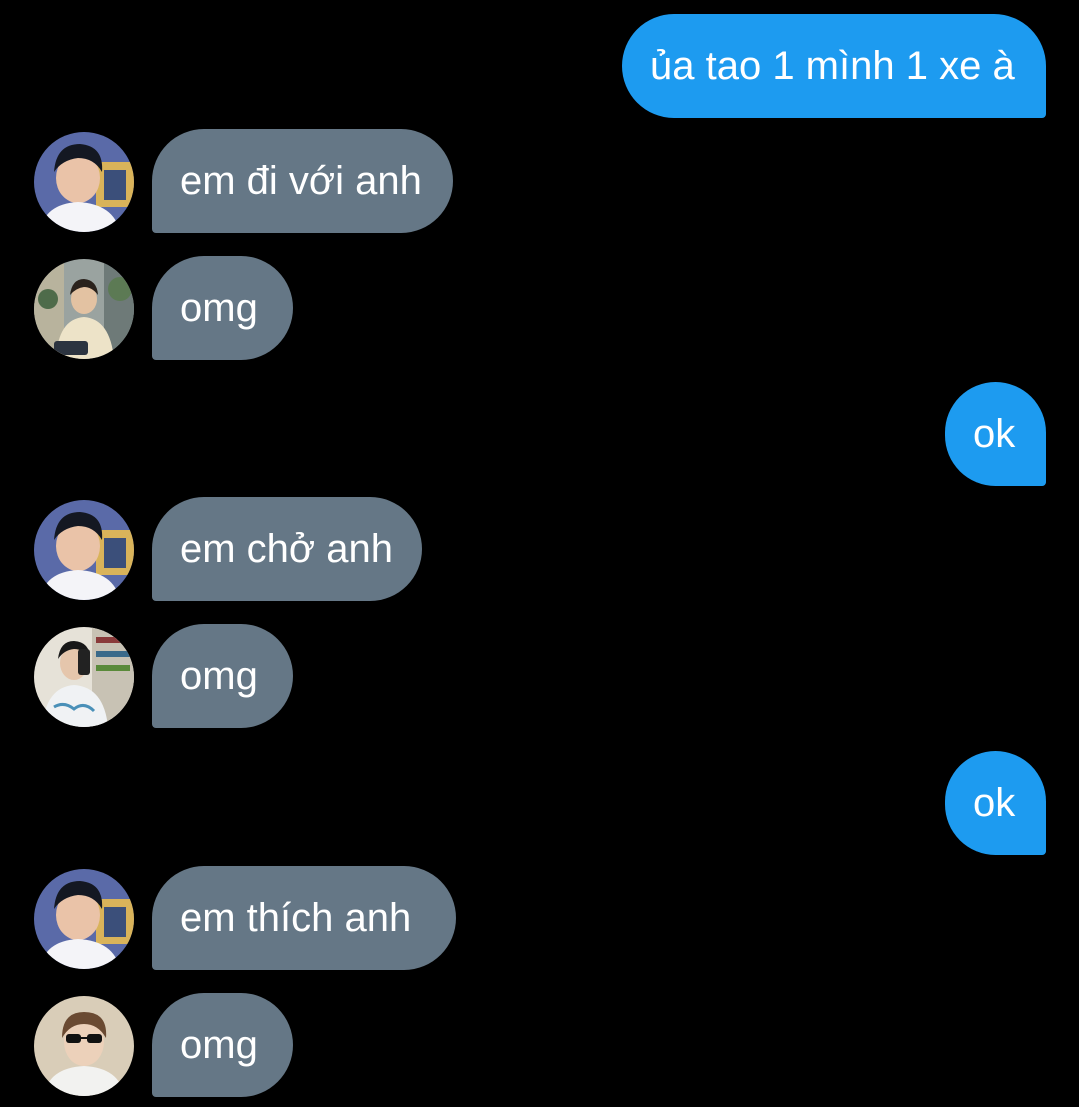 This screenshot has width=1079, height=1107. What do you see at coordinates (84, 309) in the screenshot?
I see `avatar-user-b` at bounding box center [84, 309].